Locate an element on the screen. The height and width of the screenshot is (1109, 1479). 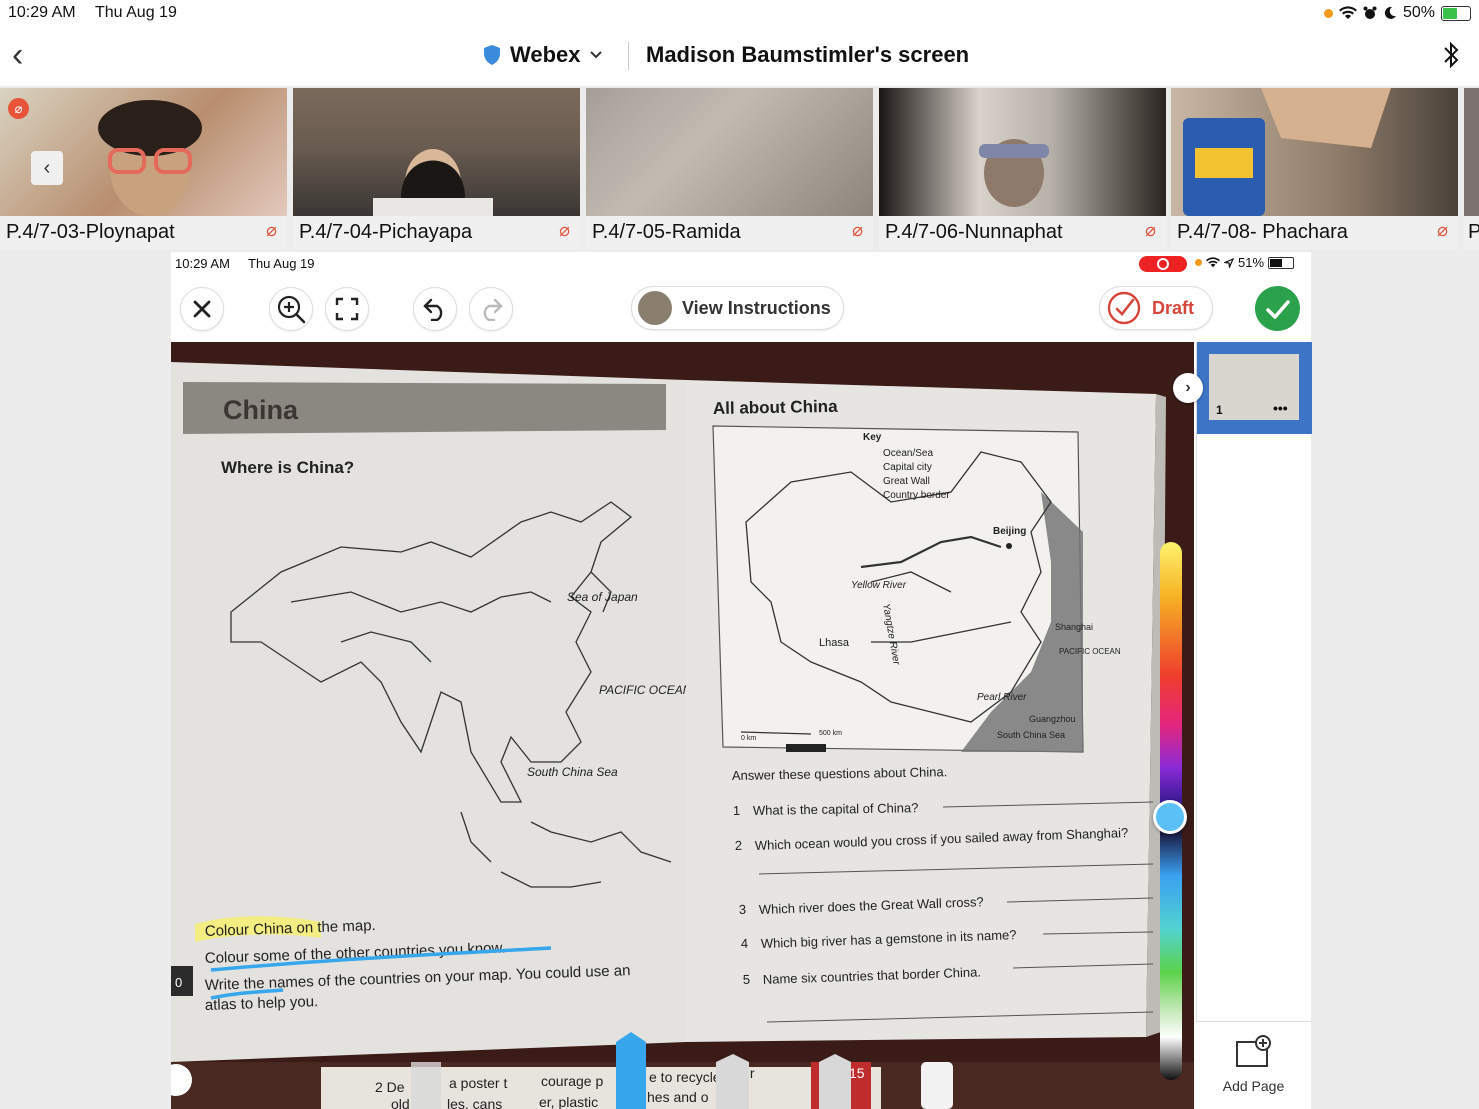
webex-app-menu: Webex is located at coordinates (542, 55).